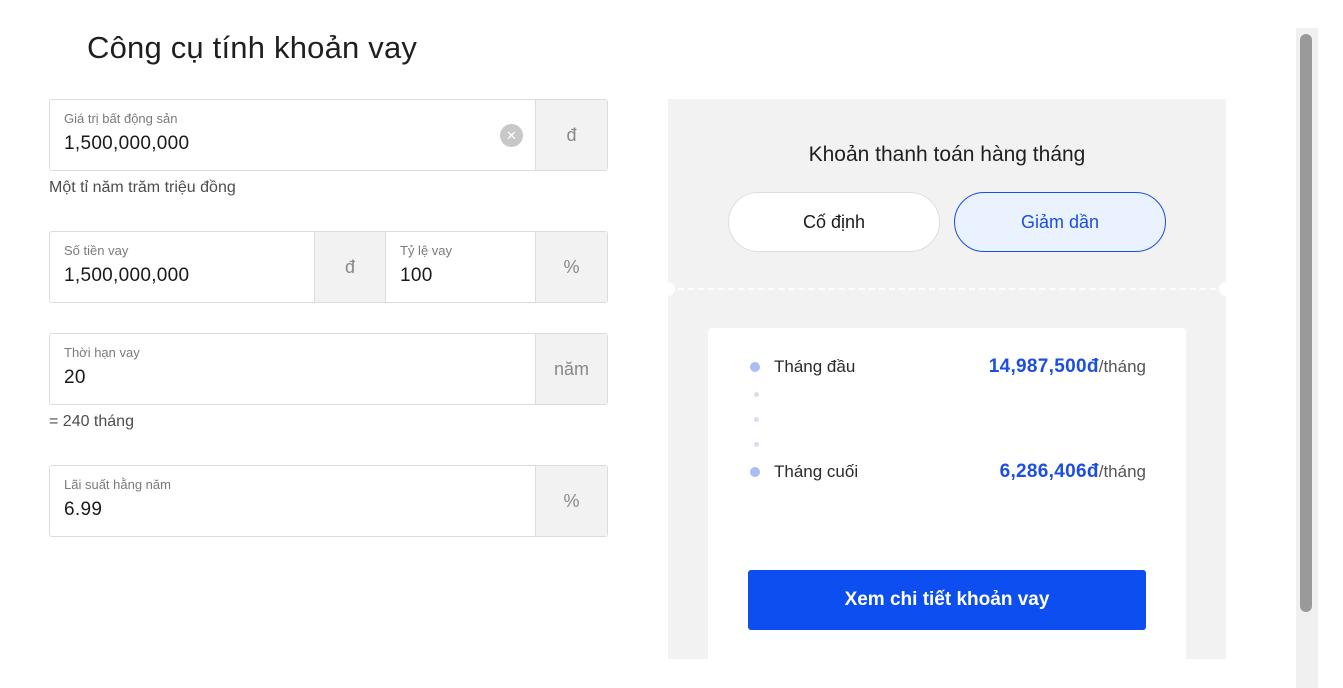 Image resolution: width=1343 pixels, height=688 pixels. What do you see at coordinates (292, 510) in the screenshot?
I see `interest-rate-input: 6.99` at bounding box center [292, 510].